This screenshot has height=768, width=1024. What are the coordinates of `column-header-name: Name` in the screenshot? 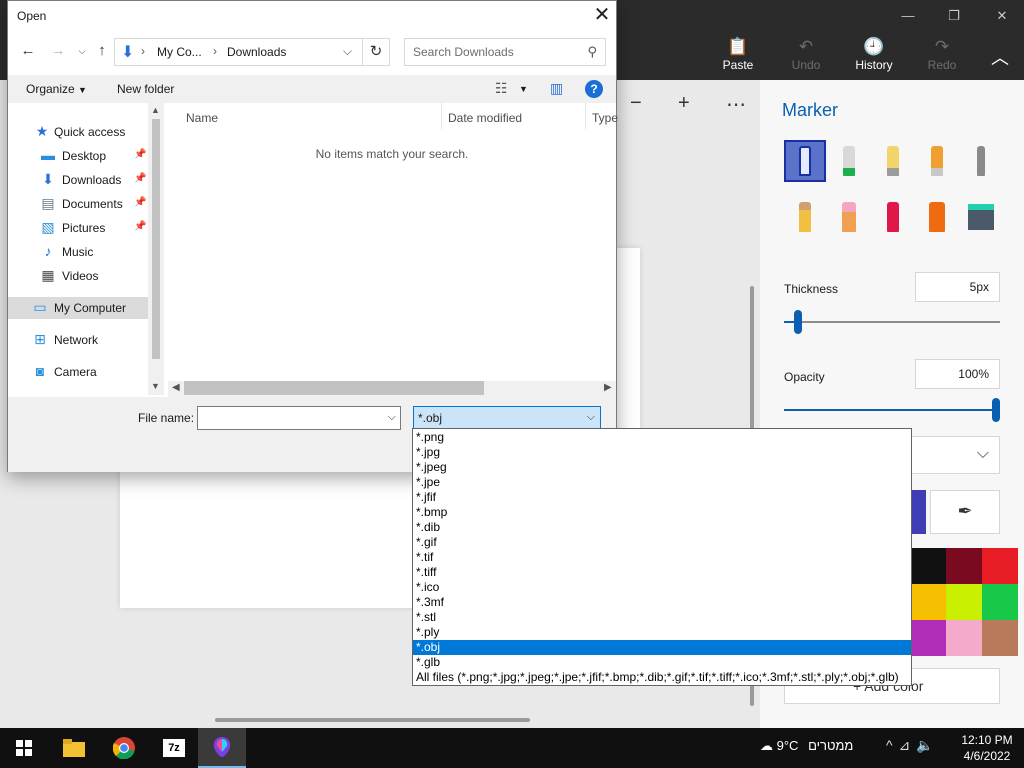 It's located at (303, 116).